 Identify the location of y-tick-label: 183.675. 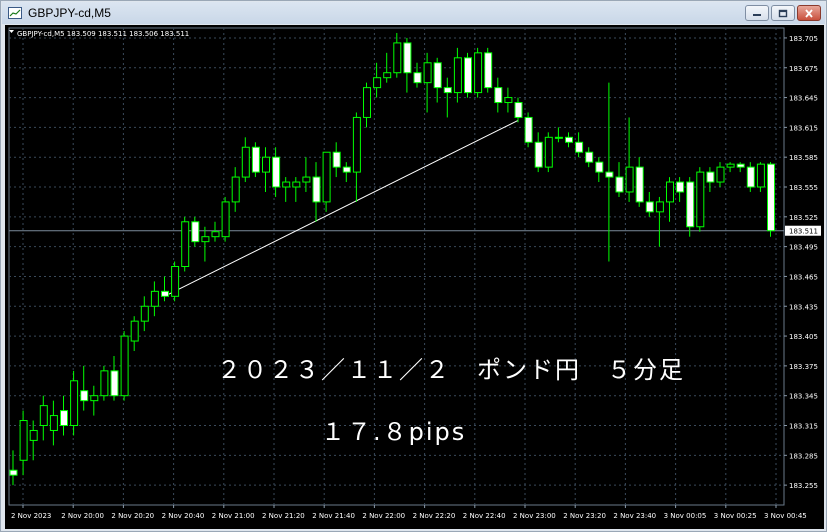
(803, 69).